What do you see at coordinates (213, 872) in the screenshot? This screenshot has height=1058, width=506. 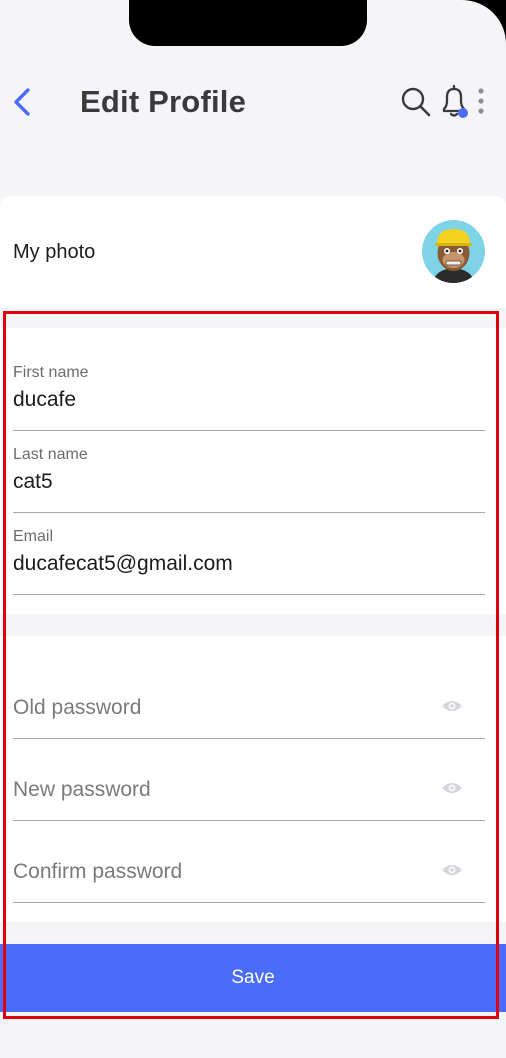 I see `confirm-password-input` at bounding box center [213, 872].